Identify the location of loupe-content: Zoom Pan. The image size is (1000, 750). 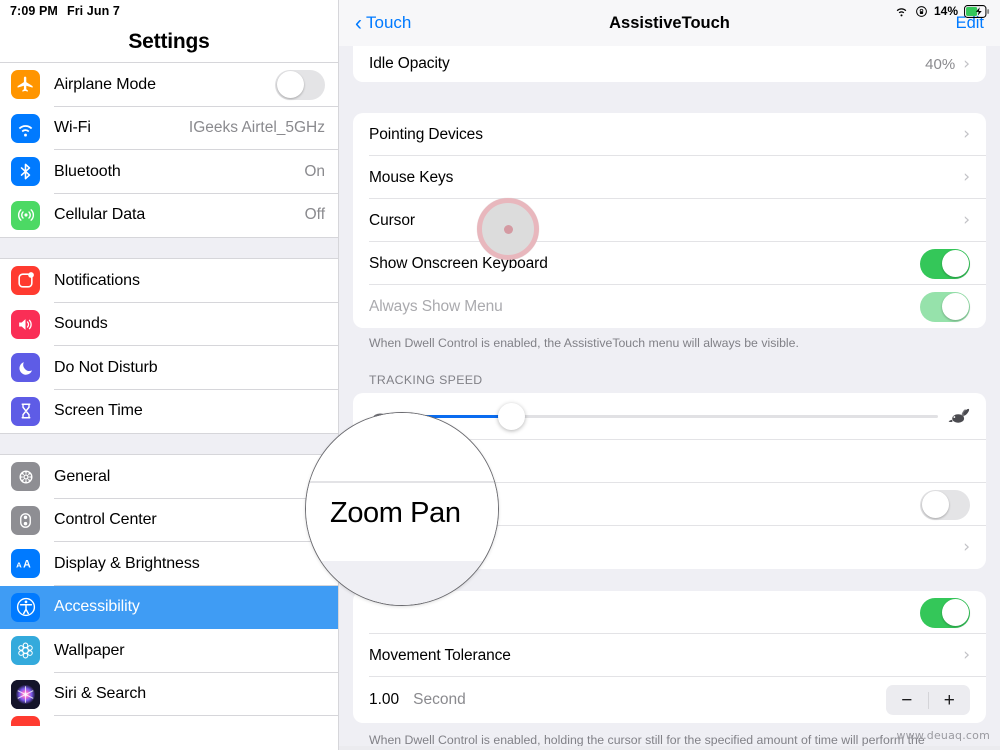
(402, 509).